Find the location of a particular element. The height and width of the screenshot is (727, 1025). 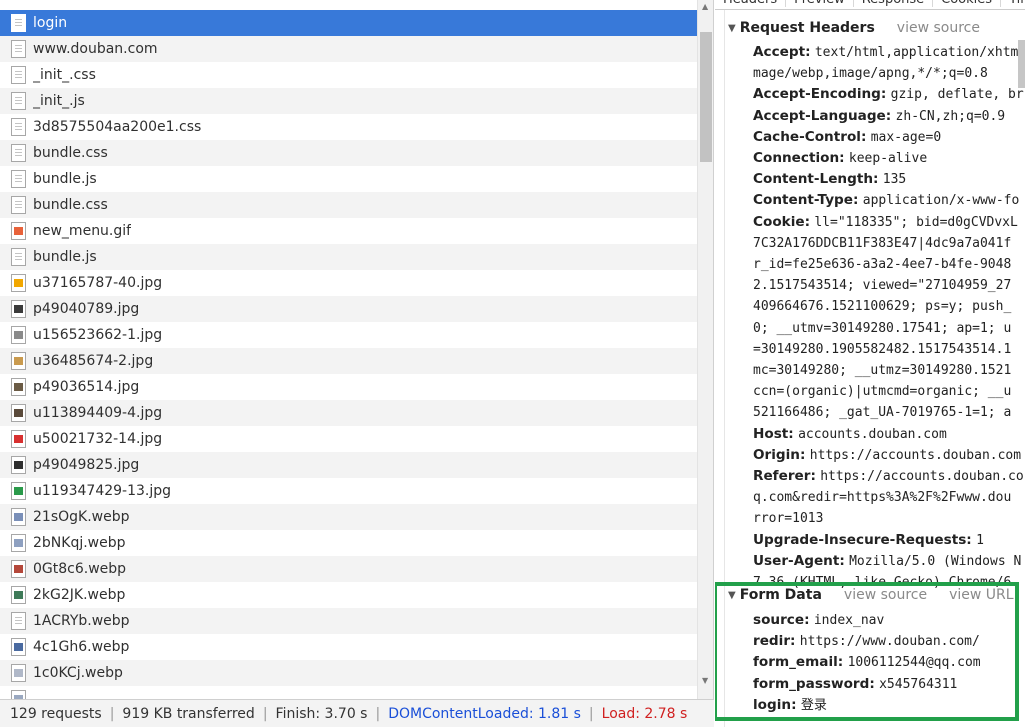

dom-content-loaded-time: DOMContentLoaded: 1.81 s is located at coordinates (484, 713).